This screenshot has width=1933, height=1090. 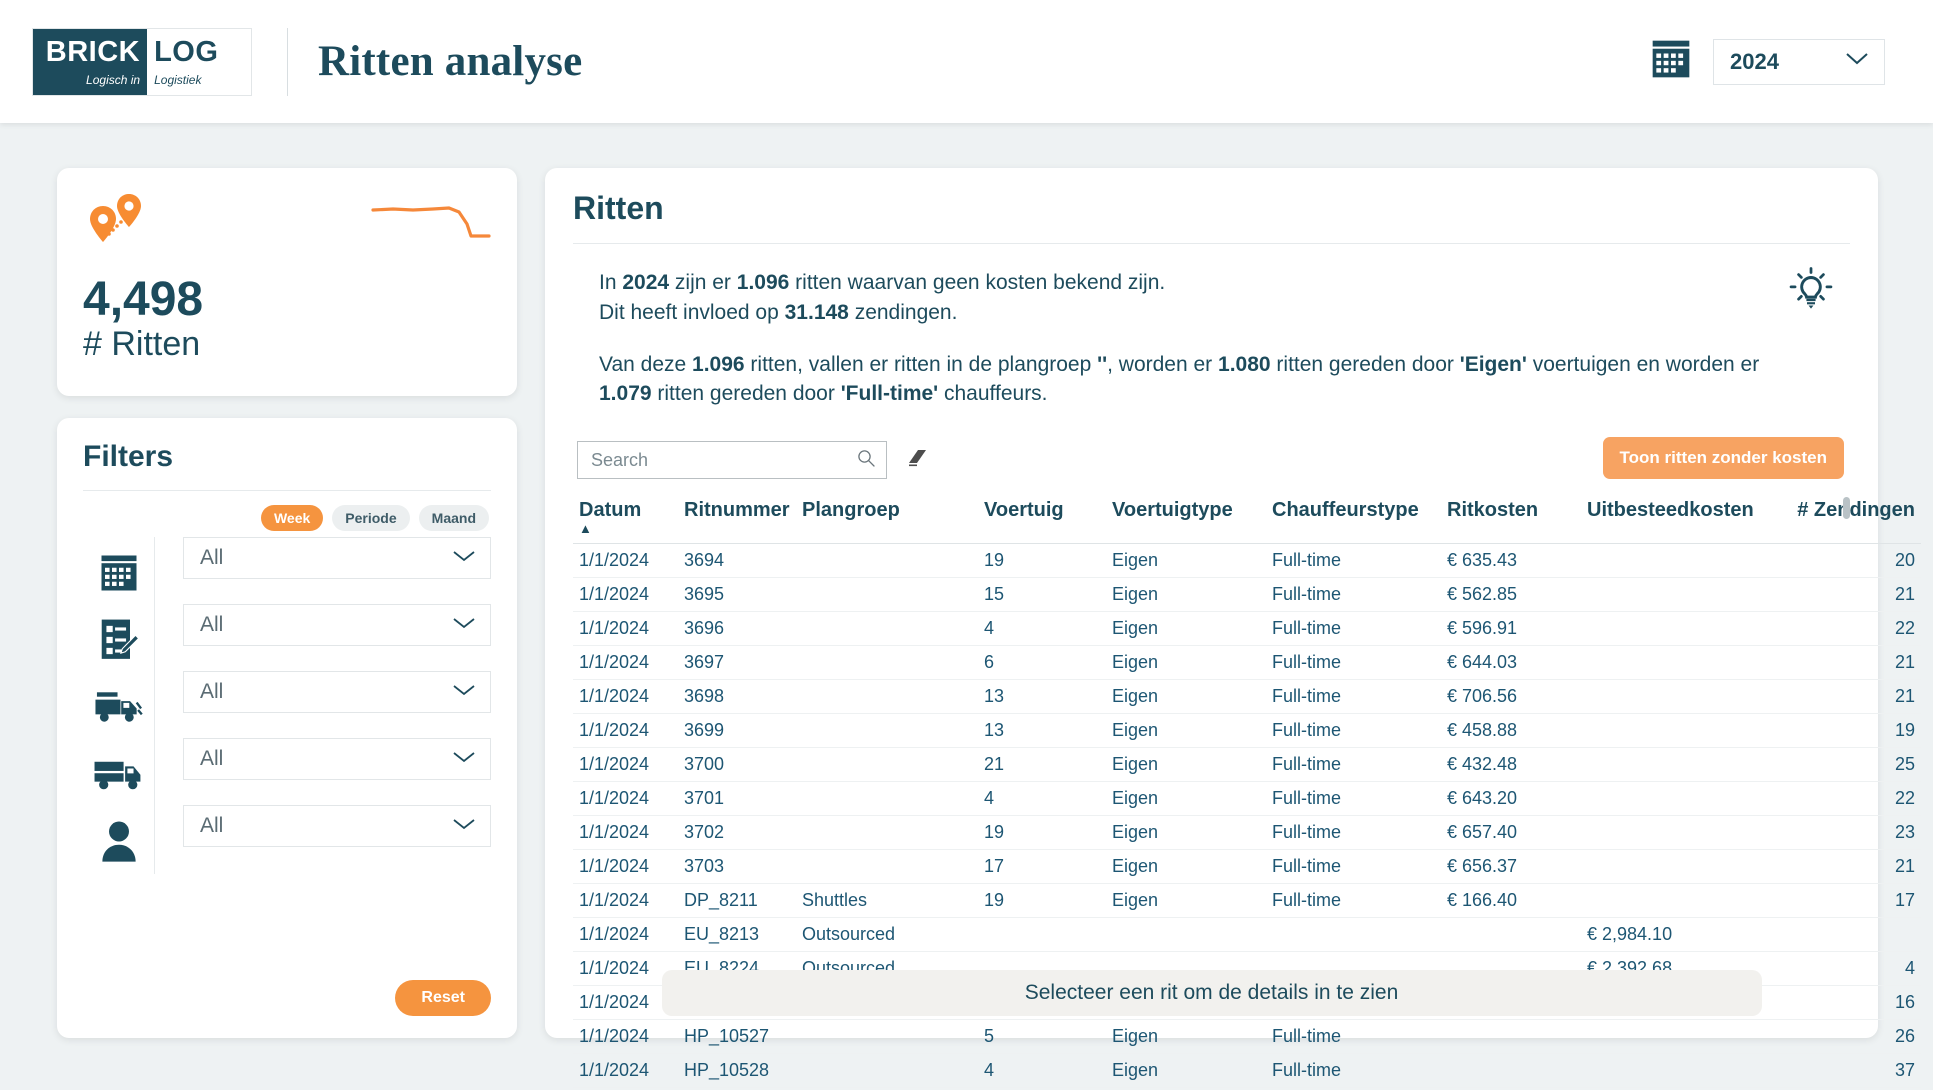 What do you see at coordinates (1186, 935) in the screenshot?
I see `cell-voertuigtype` at bounding box center [1186, 935].